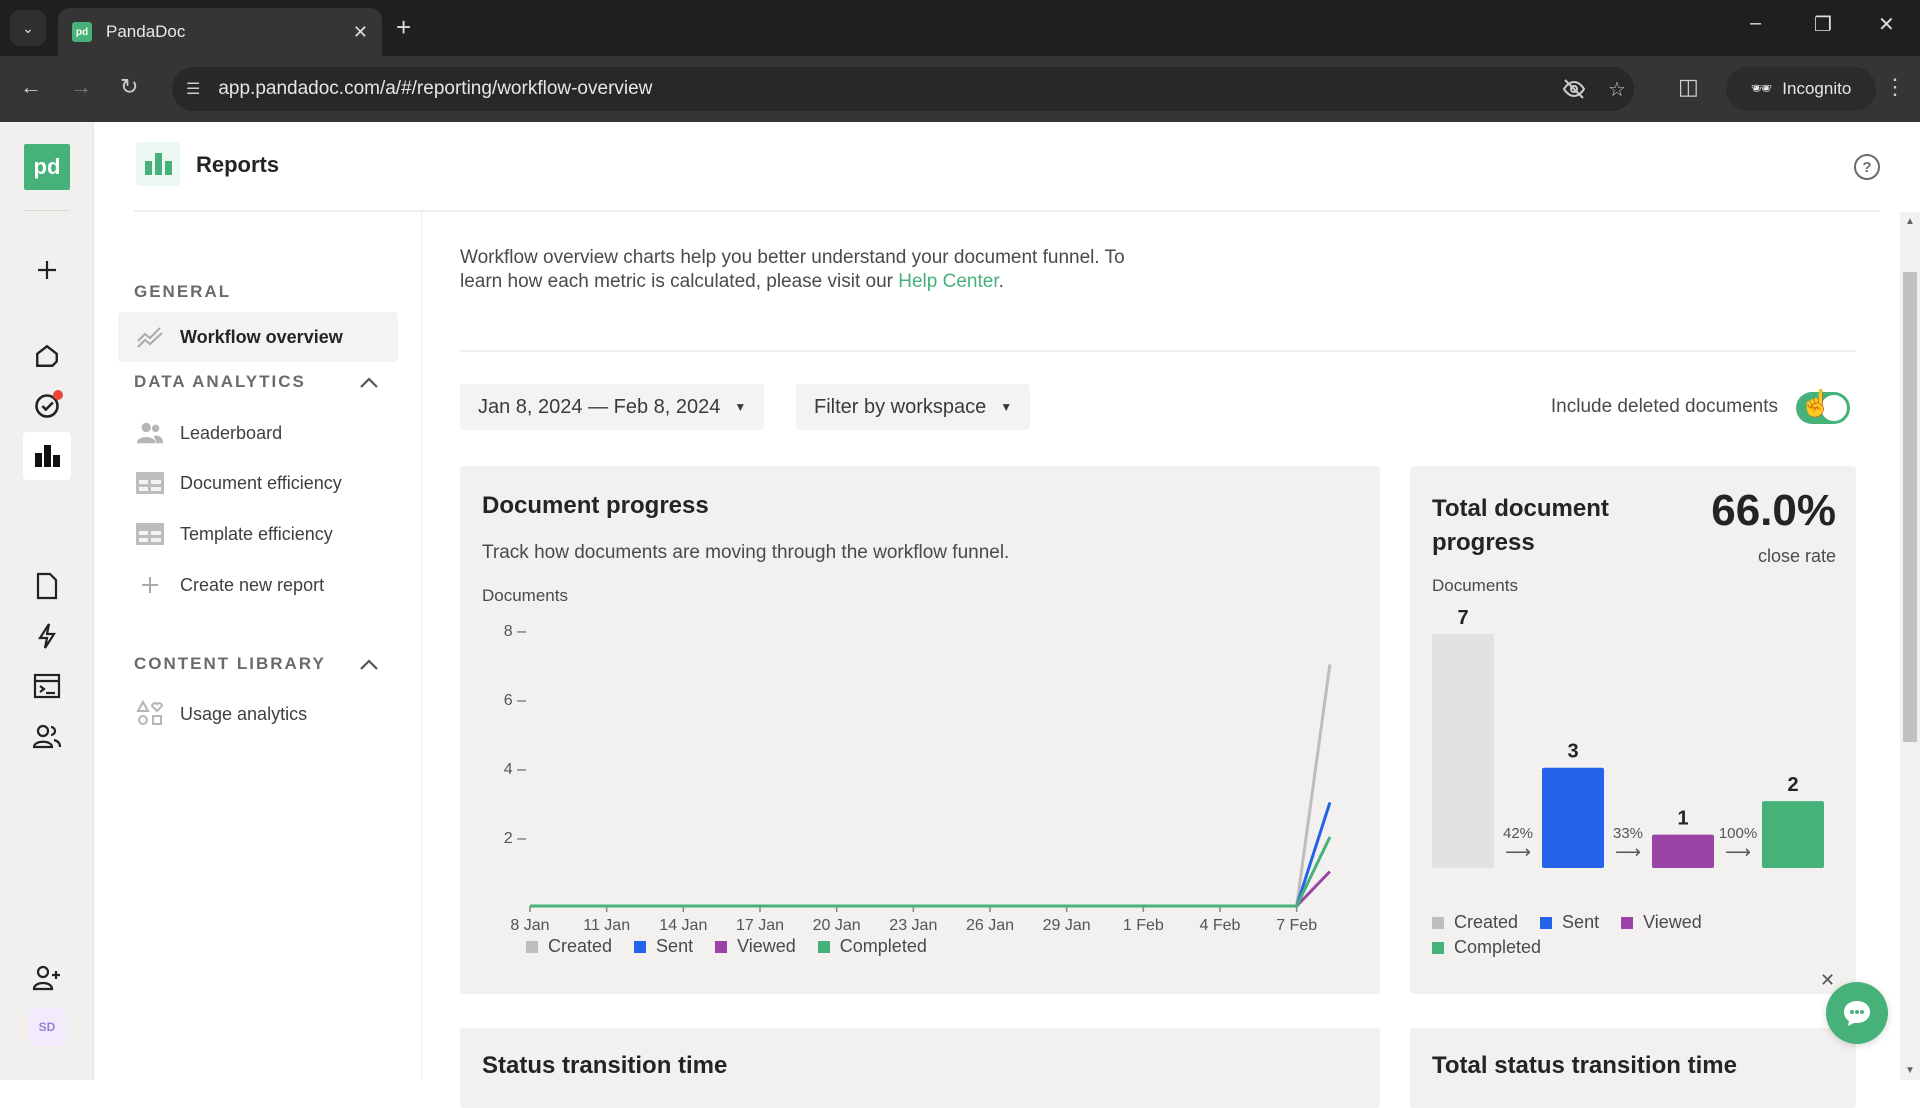 This screenshot has height=1108, width=1920. I want to click on contacts-icon, so click(47, 736).